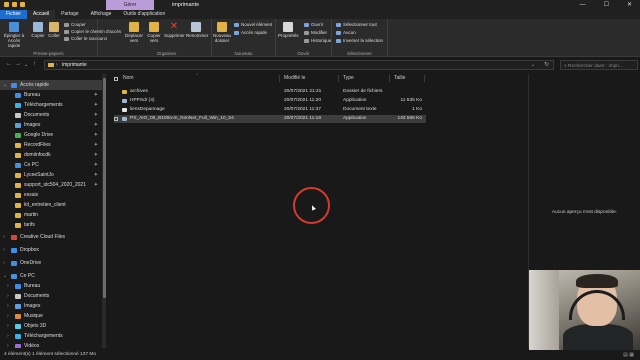  I want to click on select-all-button: Sélectionner tout, so click(356, 24).